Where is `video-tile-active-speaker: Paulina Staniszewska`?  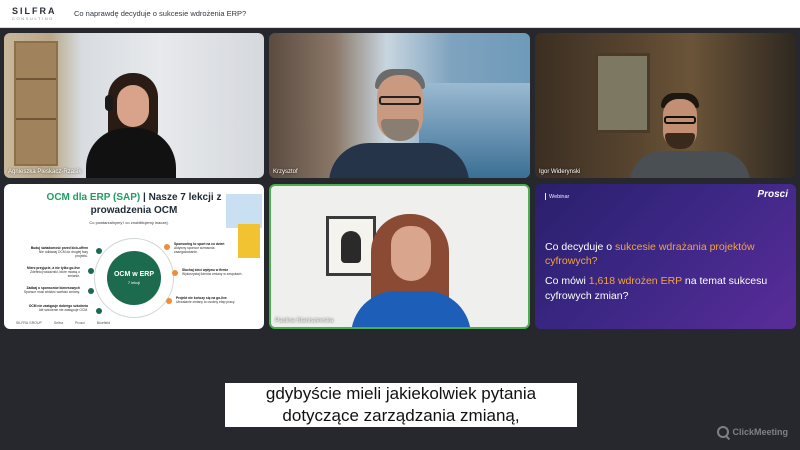
video-tile-active-speaker: Paulina Staniszewska is located at coordinates (399, 256).